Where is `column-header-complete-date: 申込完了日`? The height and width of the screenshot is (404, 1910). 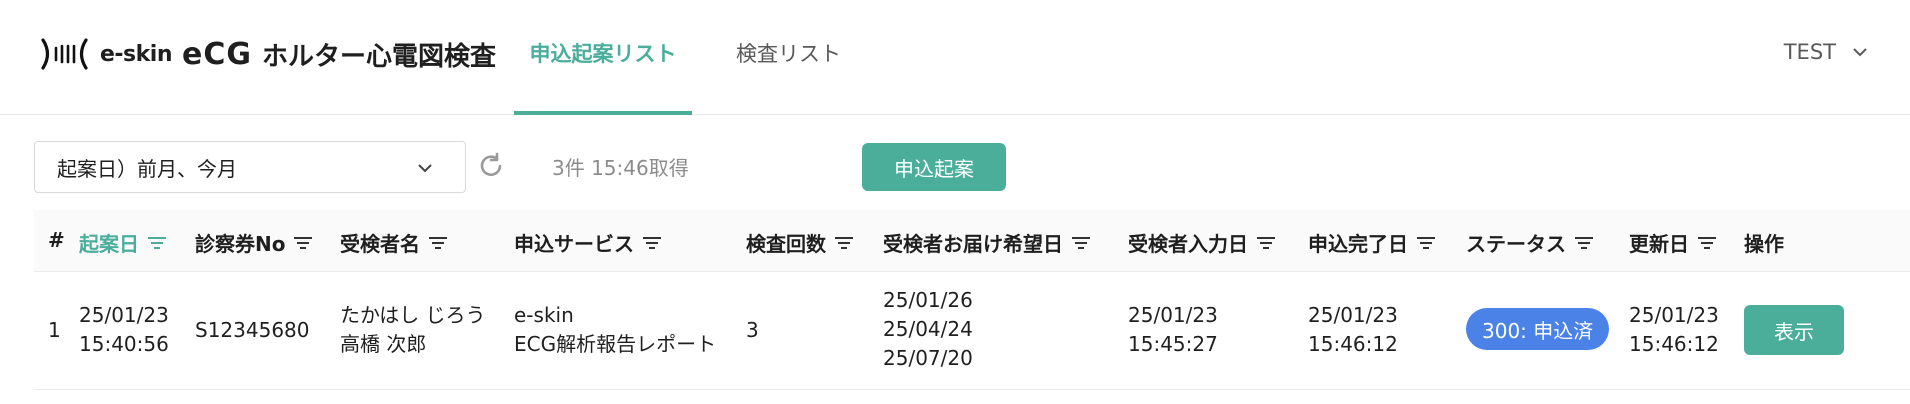 column-header-complete-date: 申込完了日 is located at coordinates (1372, 242).